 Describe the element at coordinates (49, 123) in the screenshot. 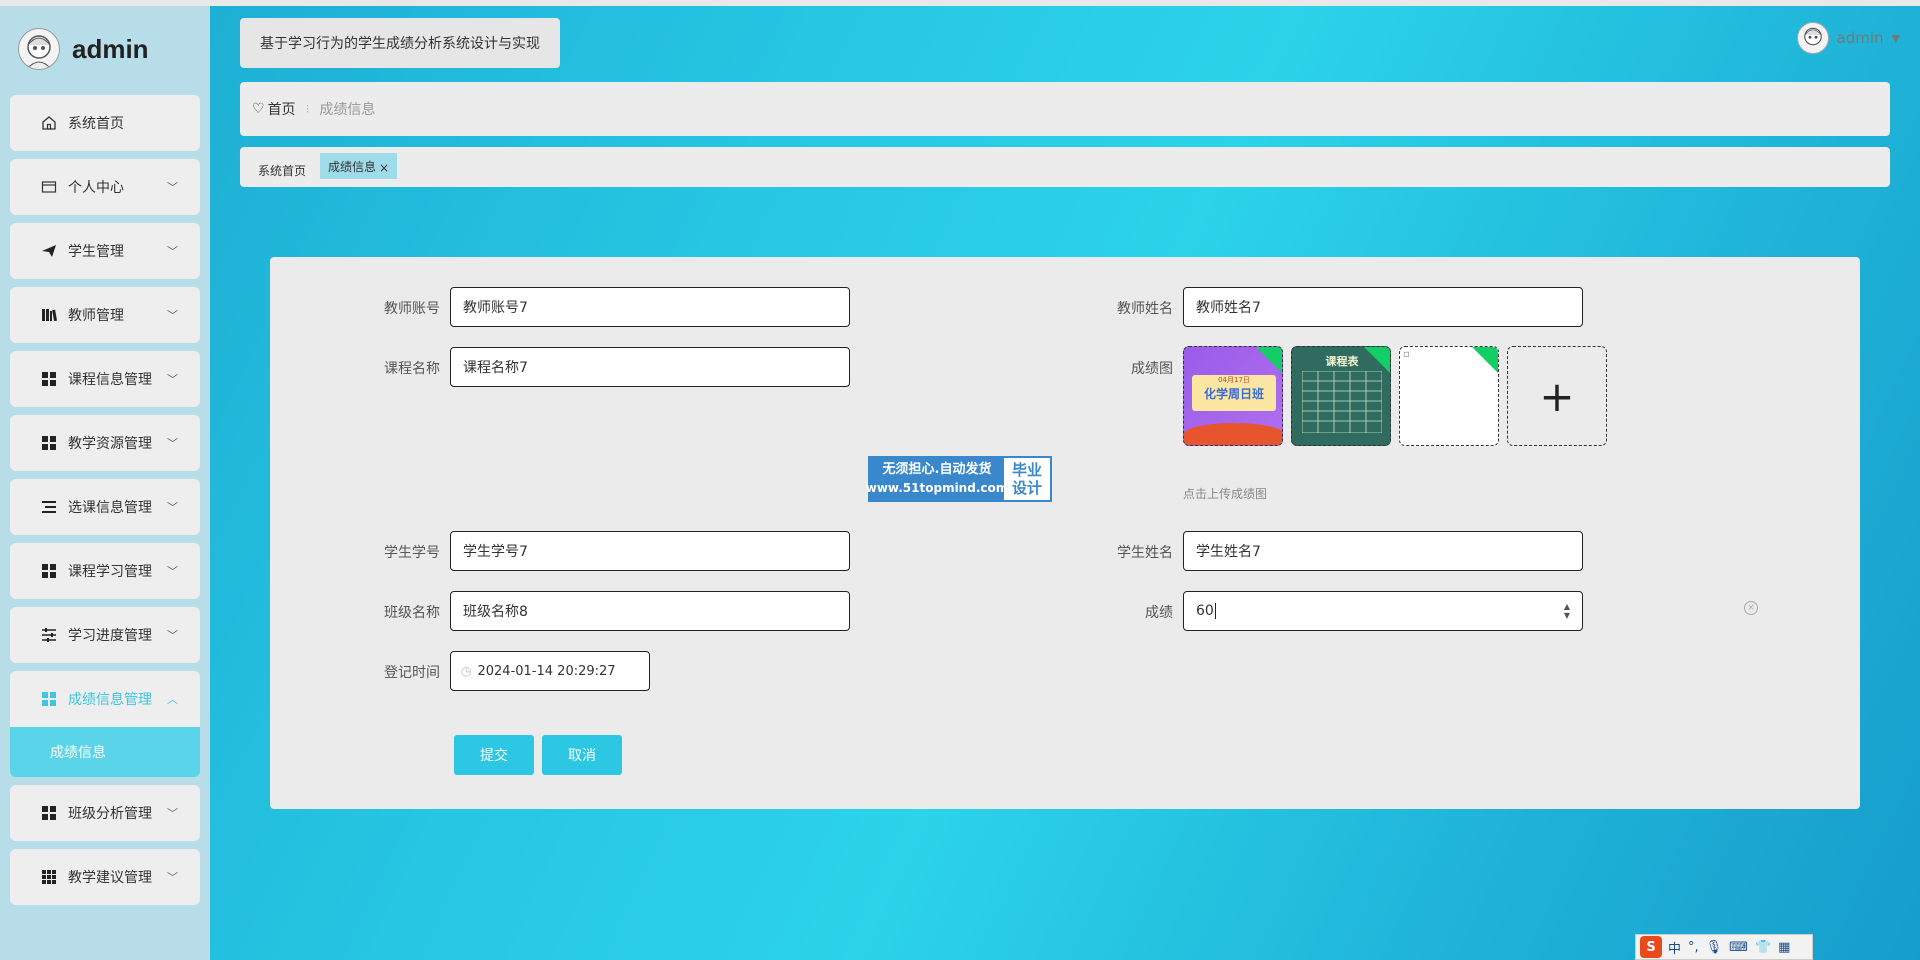

I see `home-icon` at that location.